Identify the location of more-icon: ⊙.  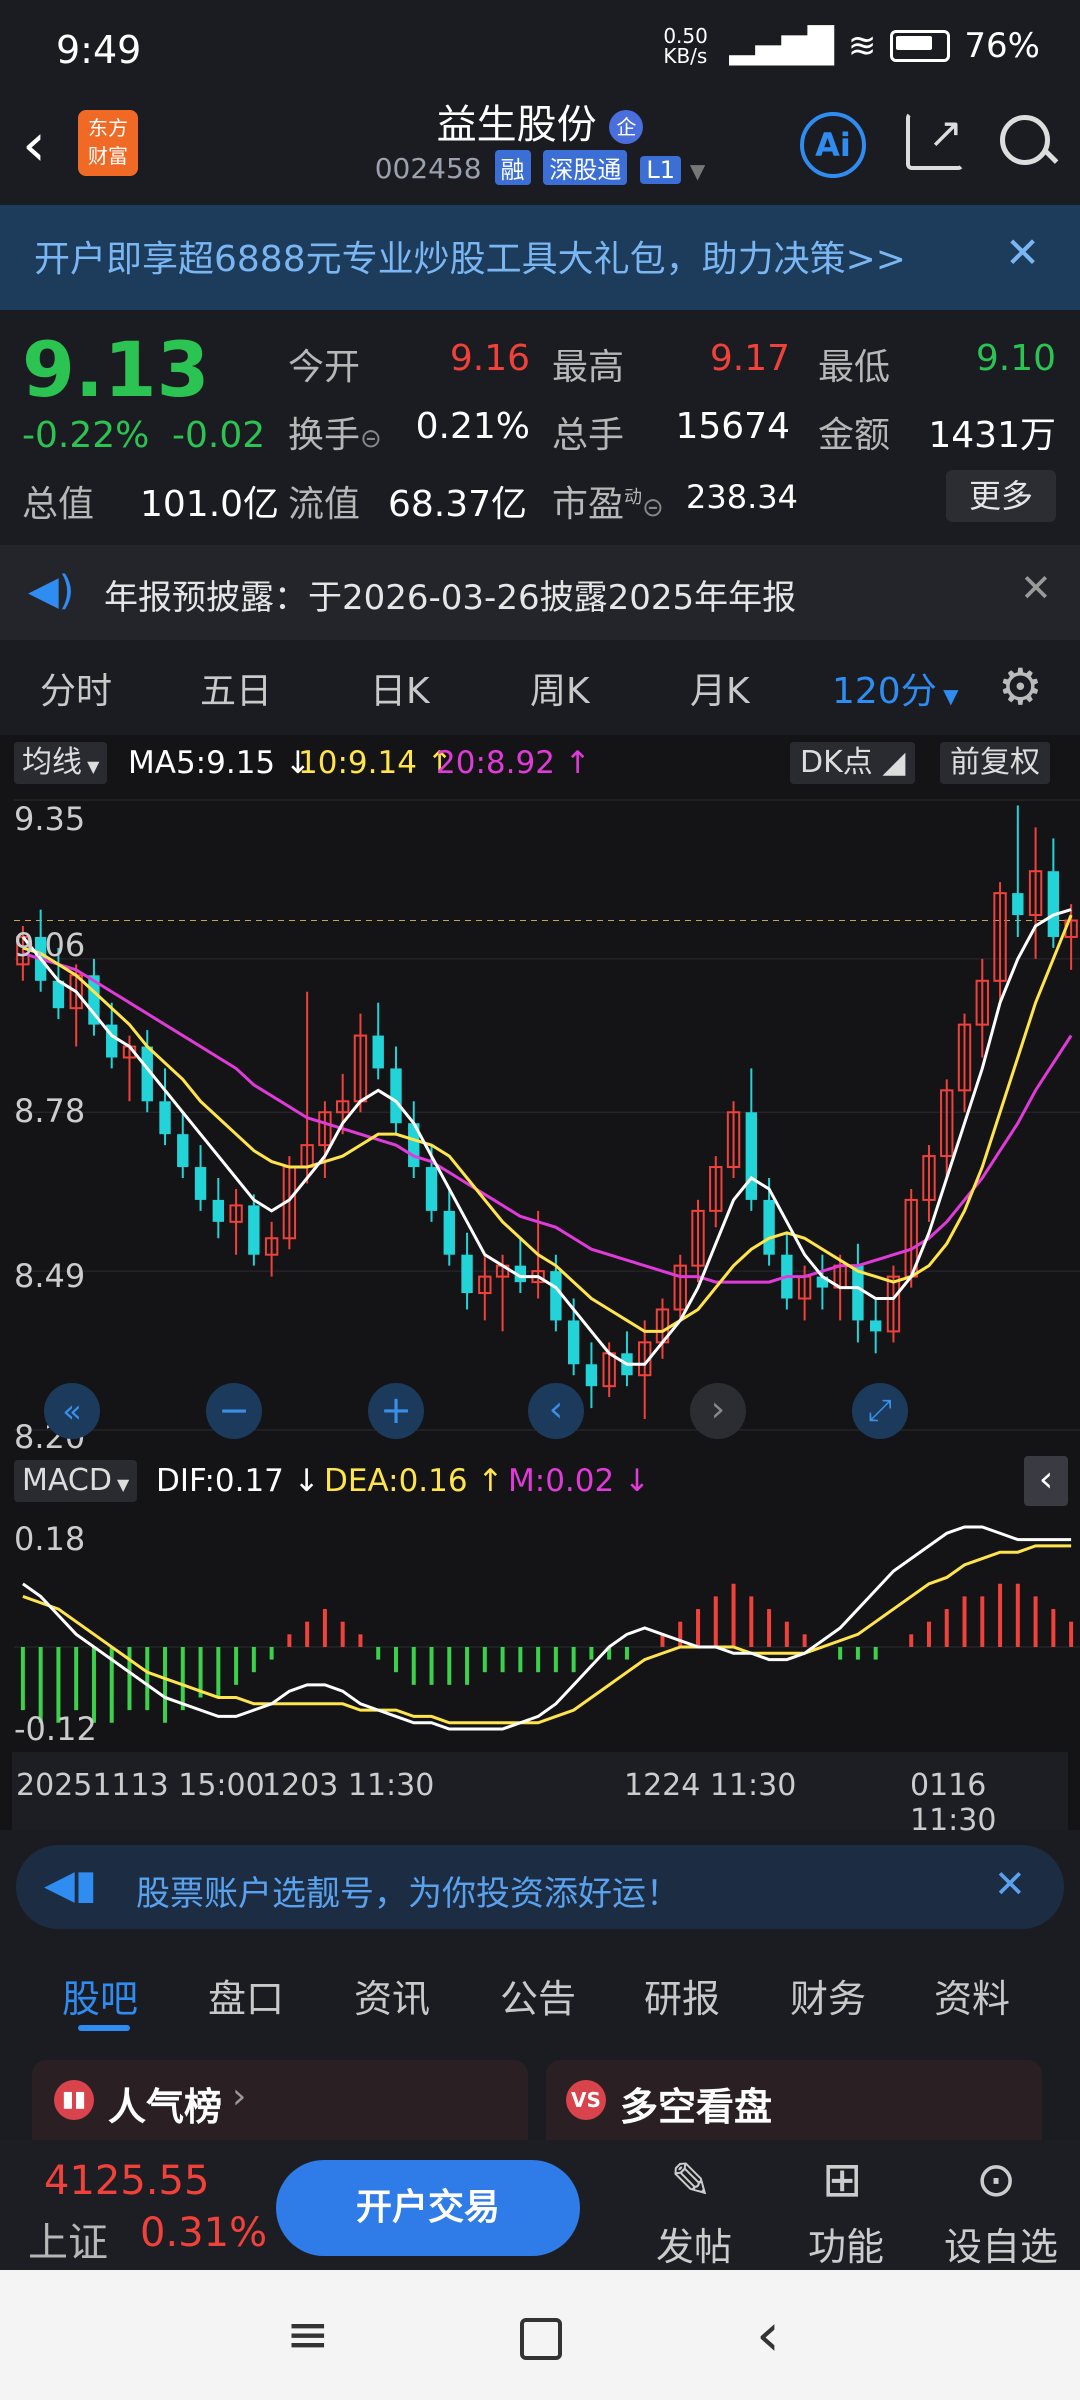
(996, 2180).